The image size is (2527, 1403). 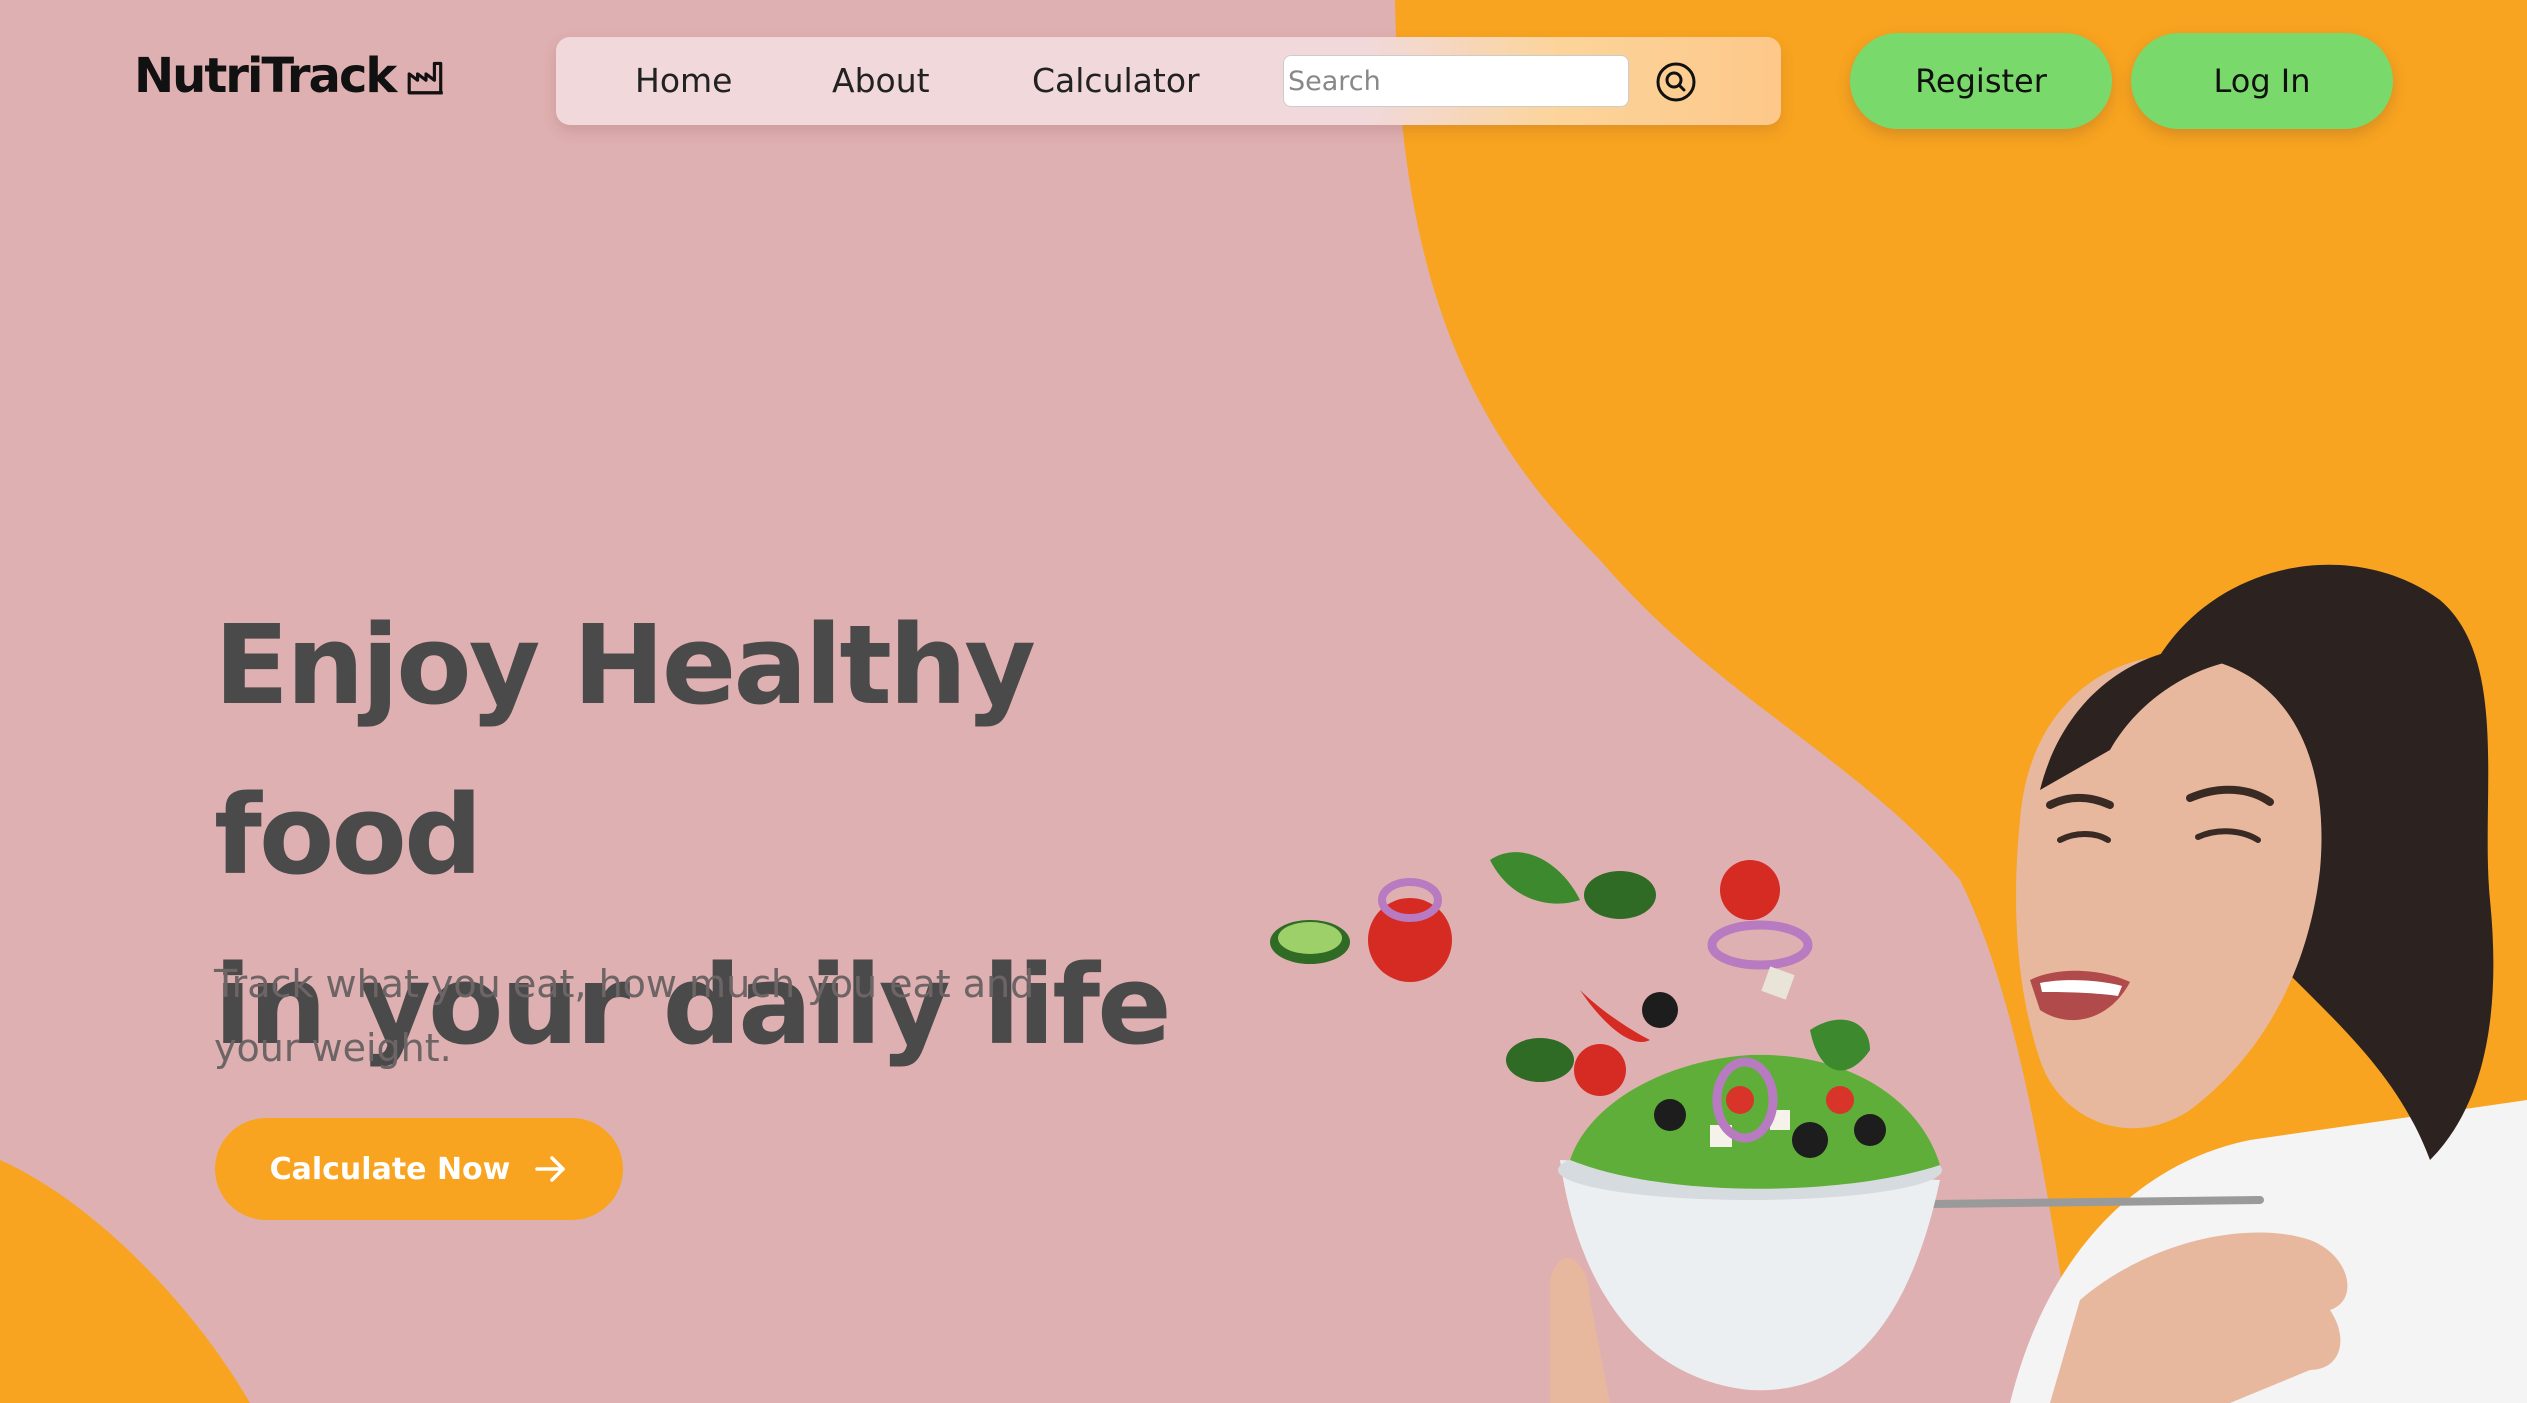 What do you see at coordinates (550, 1169) in the screenshot?
I see `arrow-right-icon` at bounding box center [550, 1169].